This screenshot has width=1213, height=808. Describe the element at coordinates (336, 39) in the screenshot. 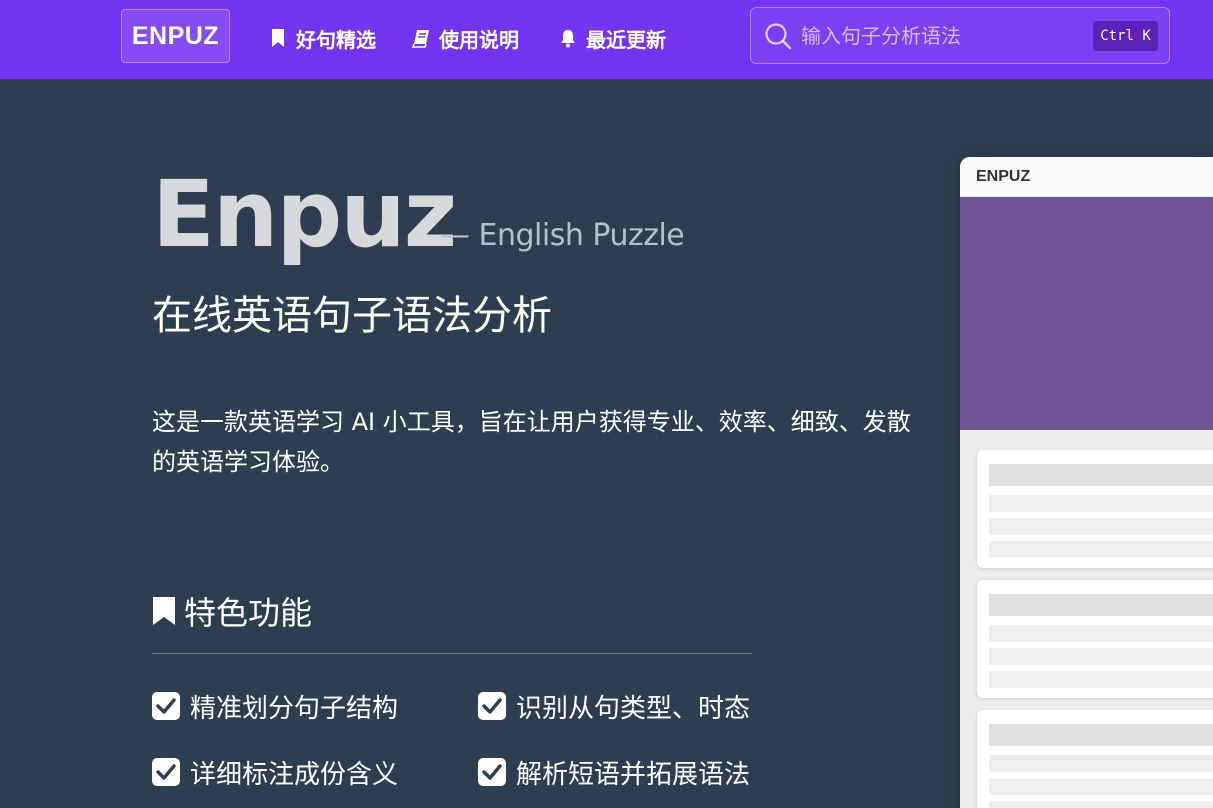

I see `nav-item-label: 好句精选` at that location.